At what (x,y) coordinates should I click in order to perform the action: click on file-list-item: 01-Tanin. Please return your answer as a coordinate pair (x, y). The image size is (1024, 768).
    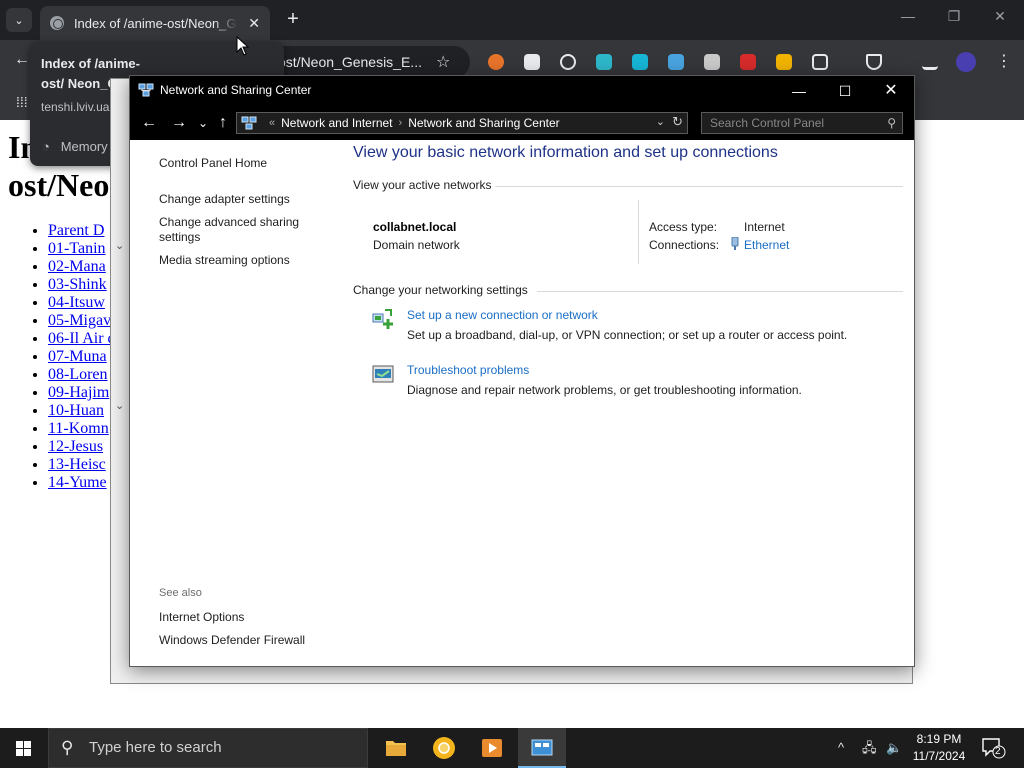
    Looking at the image, I should click on (82, 249).